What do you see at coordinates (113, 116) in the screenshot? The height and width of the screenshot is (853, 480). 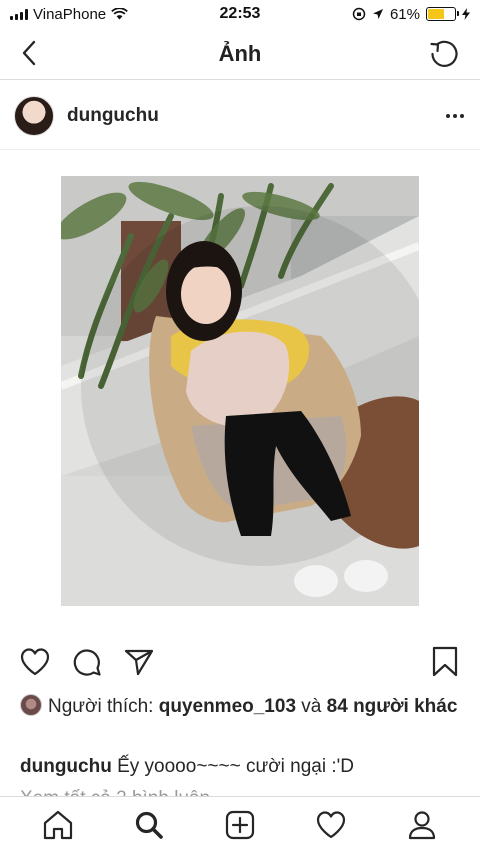 I see `post-username: dunguchu` at bounding box center [113, 116].